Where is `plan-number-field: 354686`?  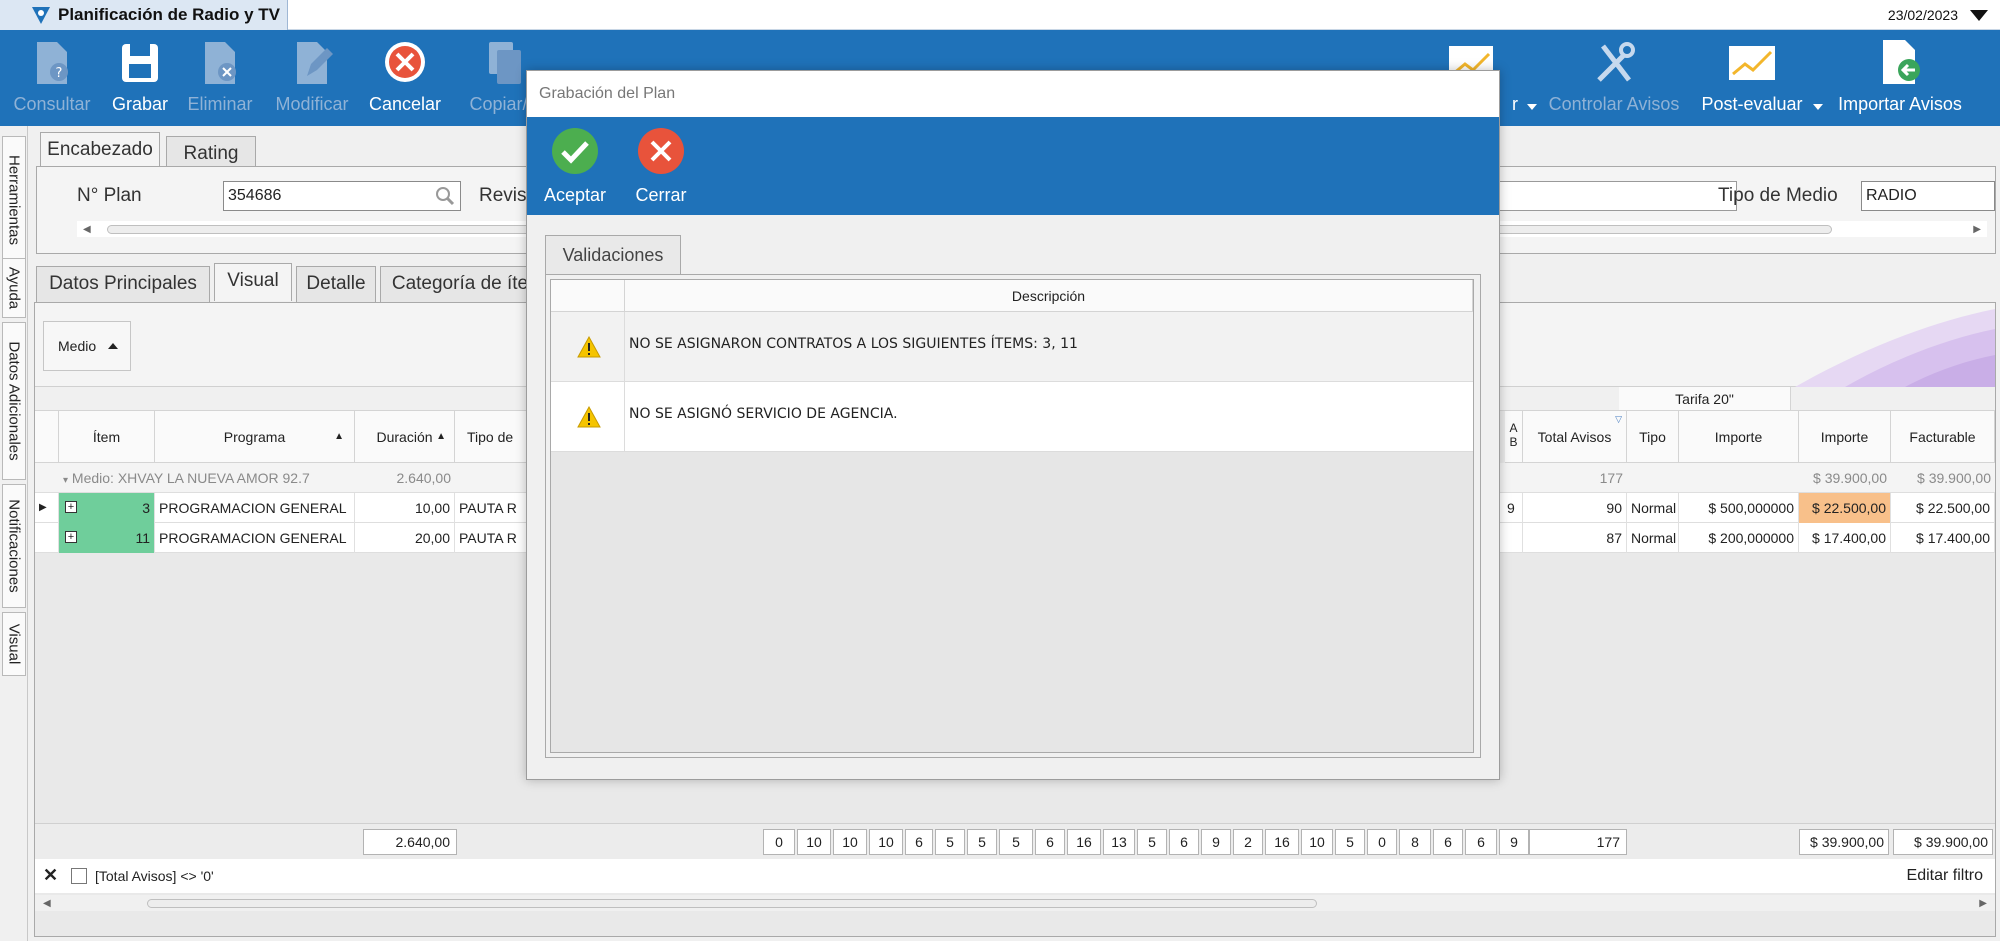
plan-number-field: 354686 is located at coordinates (342, 196).